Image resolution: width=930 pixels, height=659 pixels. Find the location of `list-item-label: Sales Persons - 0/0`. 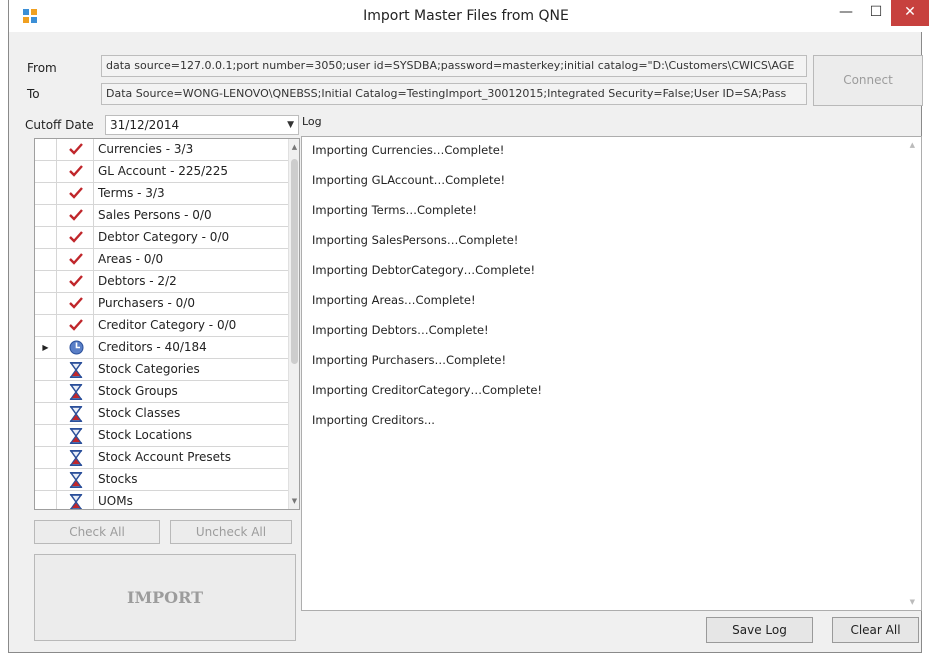

list-item-label: Sales Persons - 0/0 is located at coordinates (155, 215).